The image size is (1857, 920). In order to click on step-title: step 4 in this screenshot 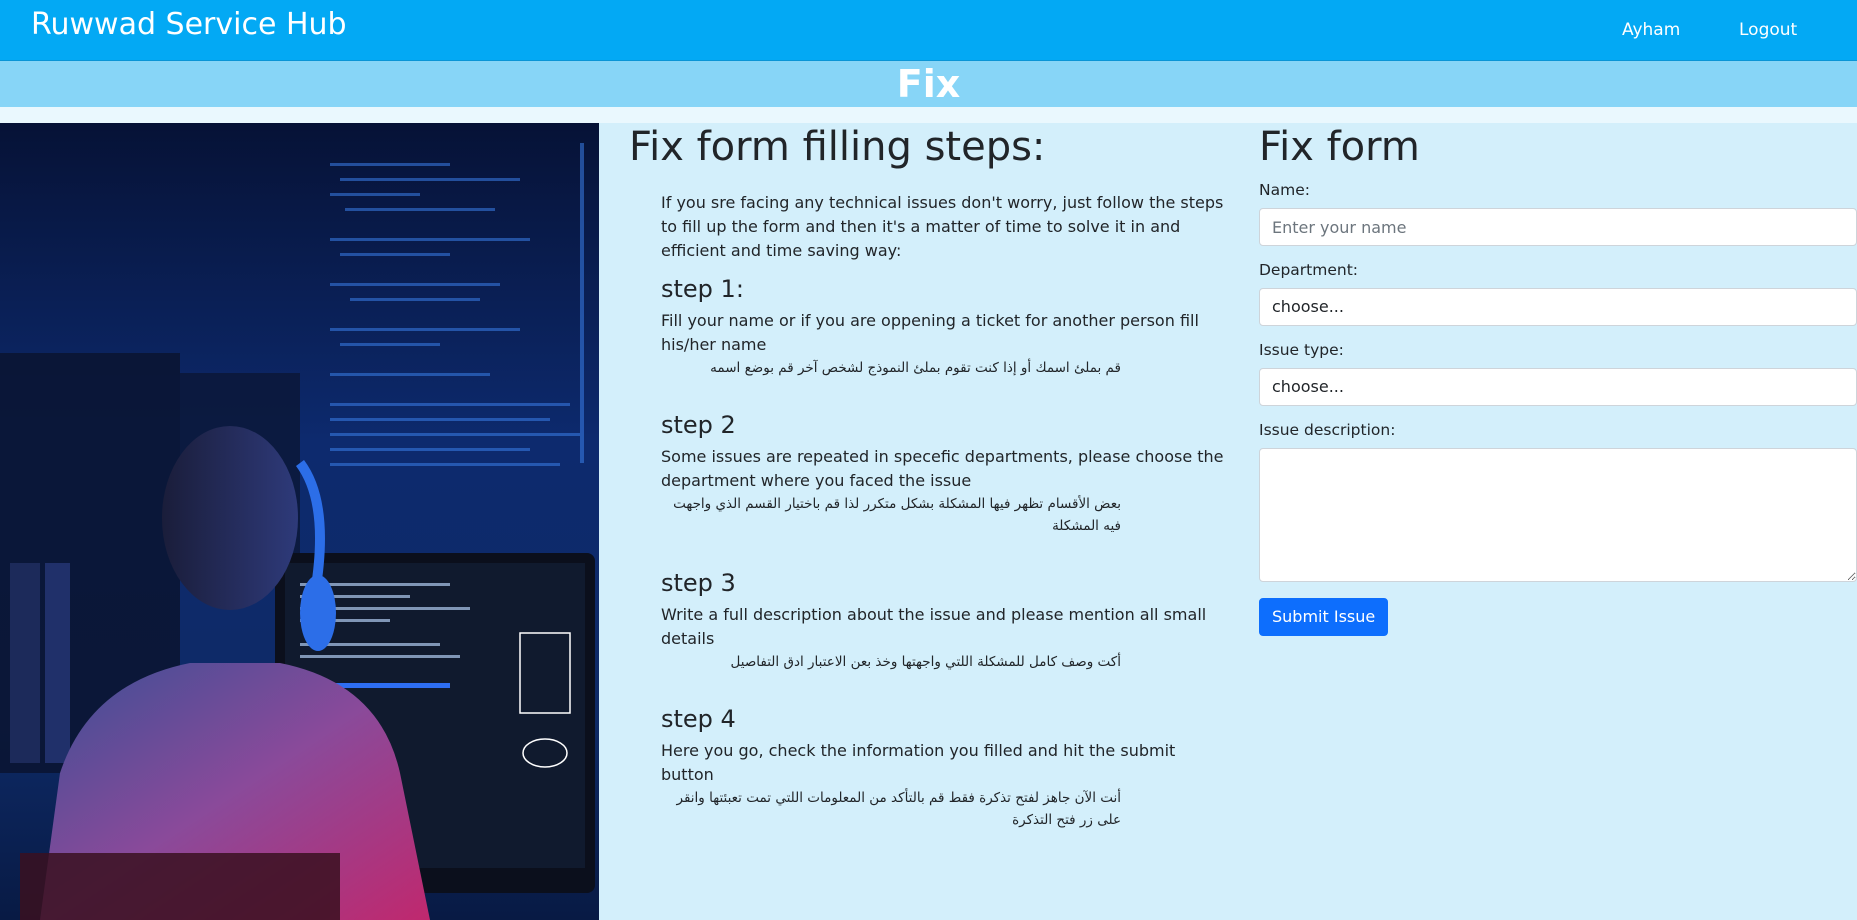, I will do `click(698, 719)`.